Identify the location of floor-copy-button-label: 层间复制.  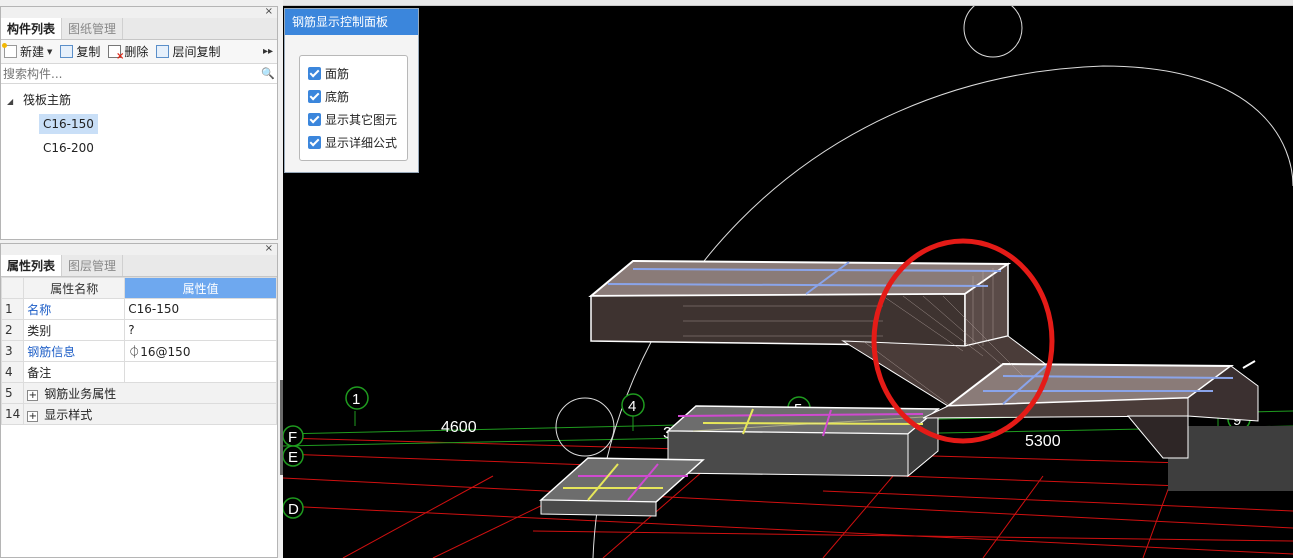
(196, 52).